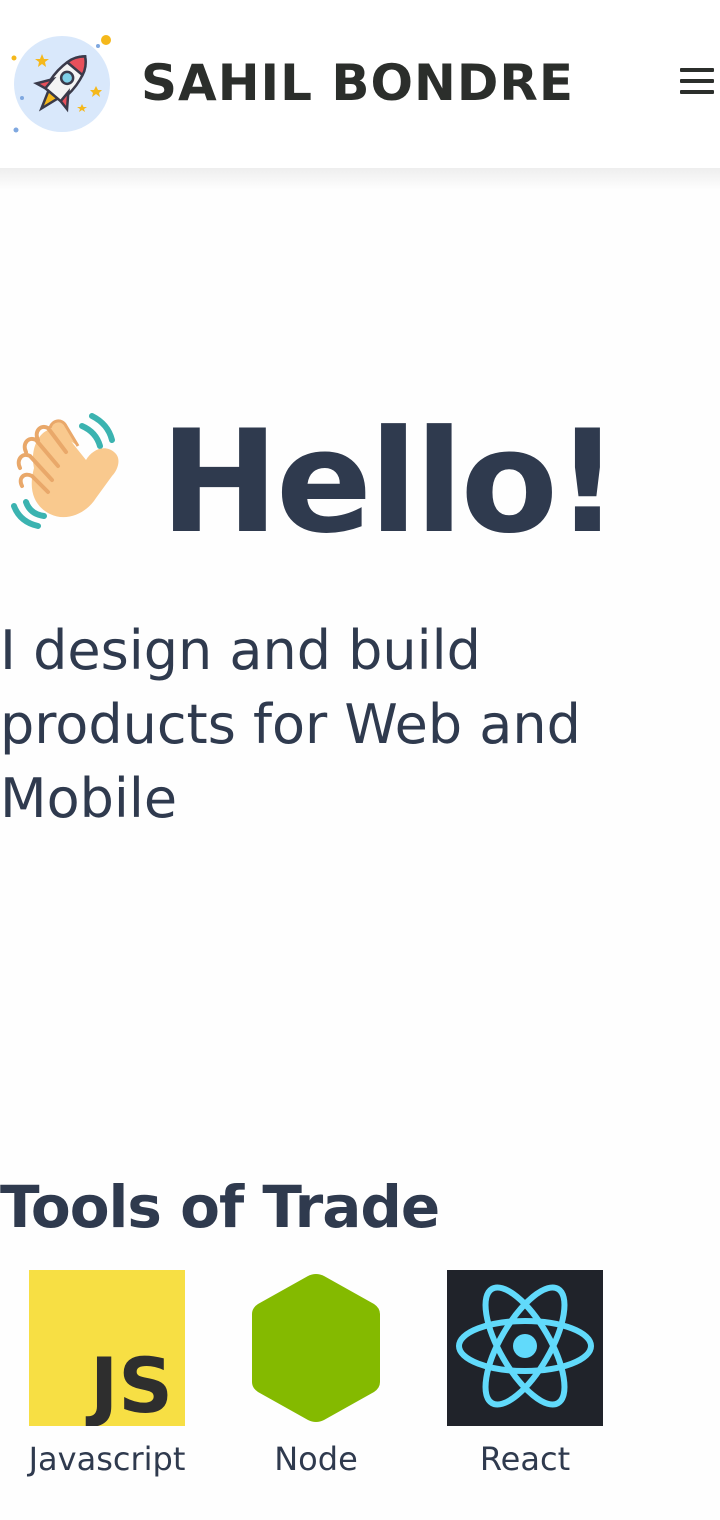  Describe the element at coordinates (316, 1348) in the screenshot. I see `nodejs-icon` at that location.